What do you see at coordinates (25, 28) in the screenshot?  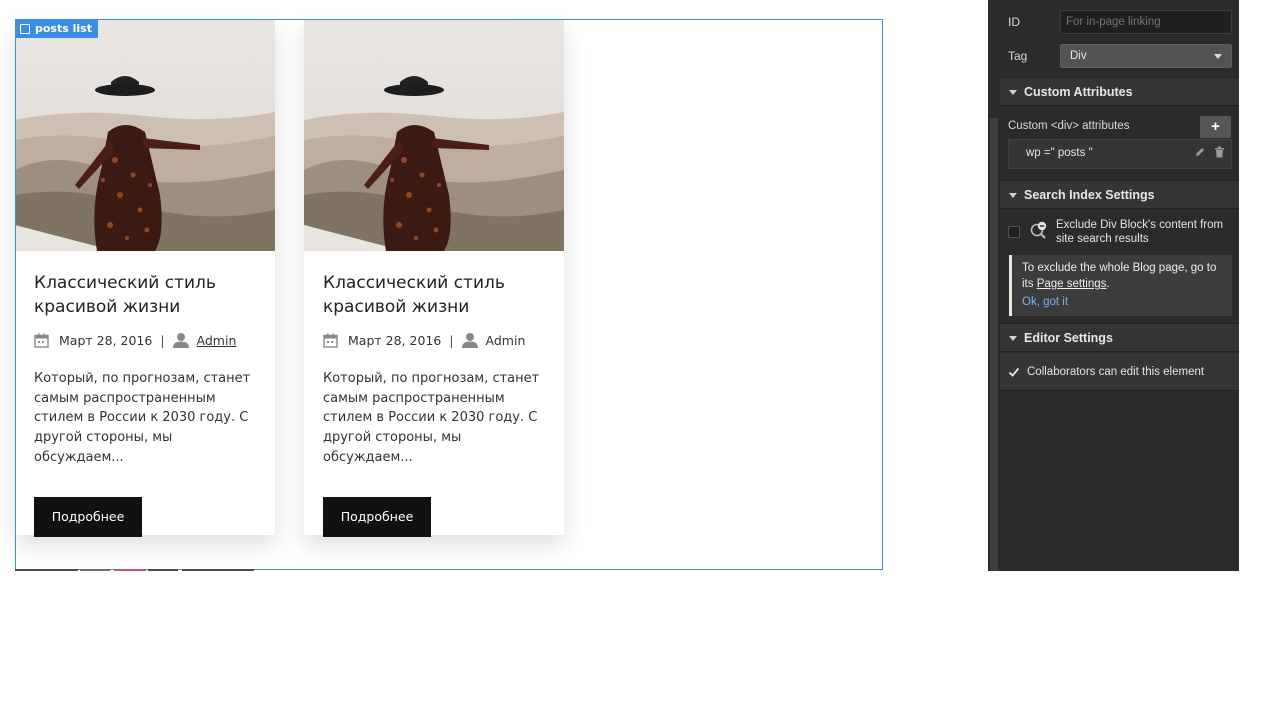 I see `div-block-icon` at bounding box center [25, 28].